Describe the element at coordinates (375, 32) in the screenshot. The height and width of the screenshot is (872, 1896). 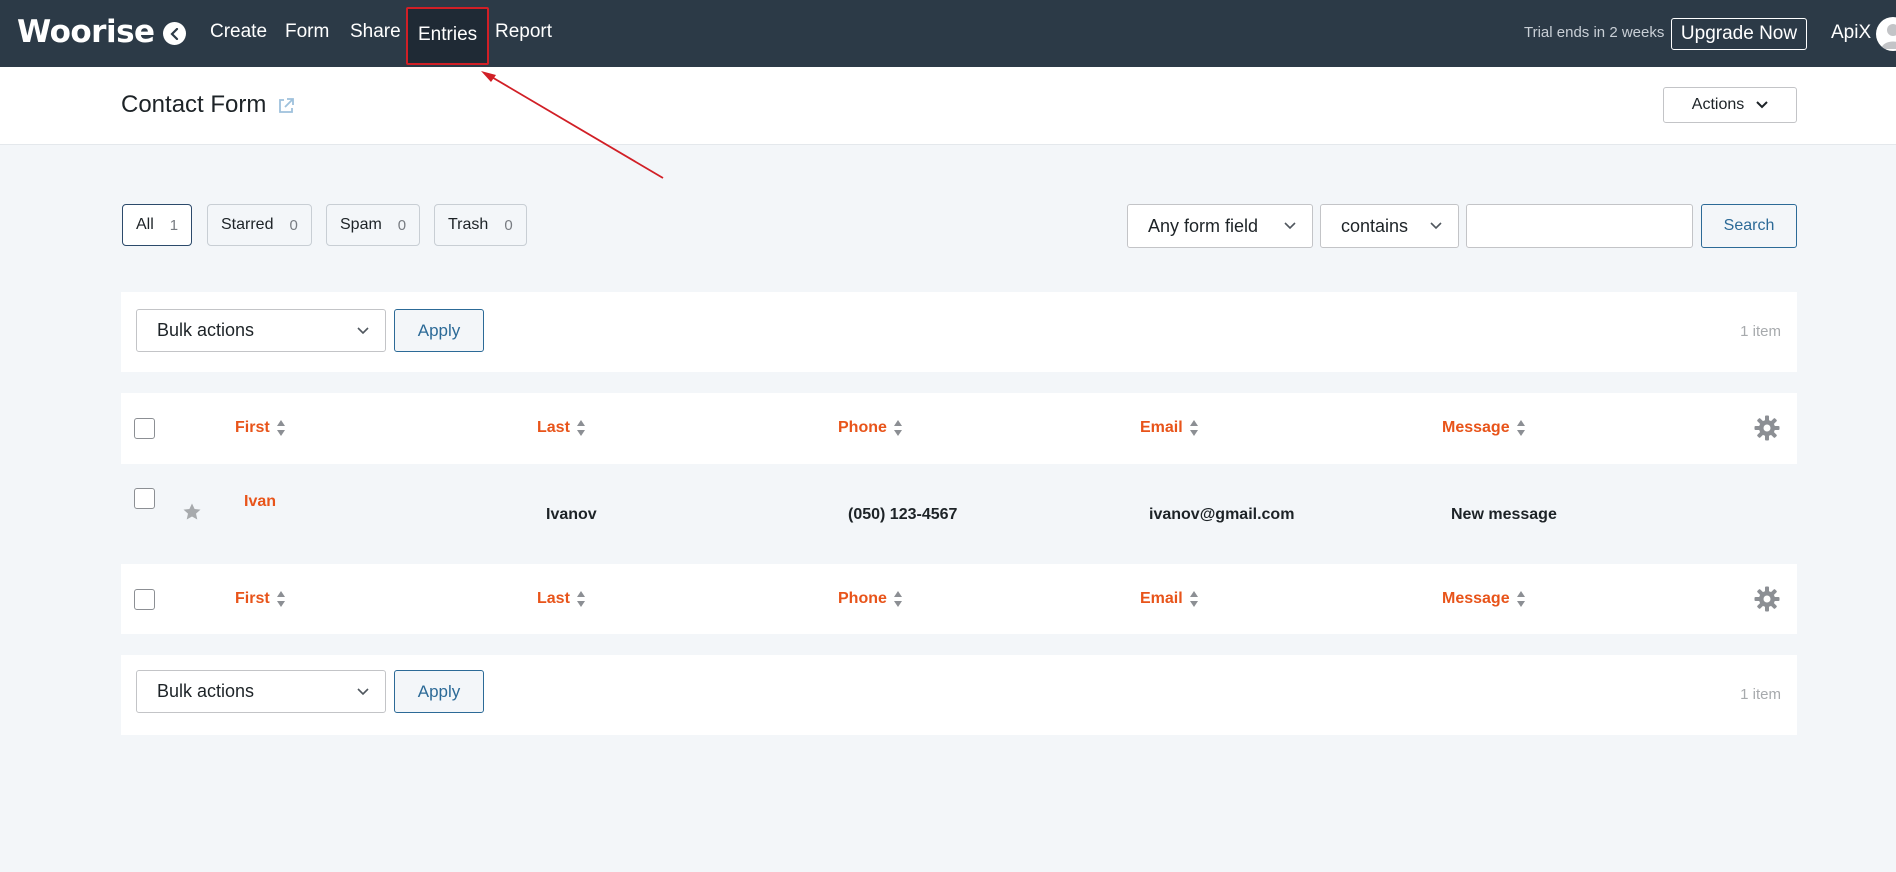
I see `nav-share: Share` at that location.